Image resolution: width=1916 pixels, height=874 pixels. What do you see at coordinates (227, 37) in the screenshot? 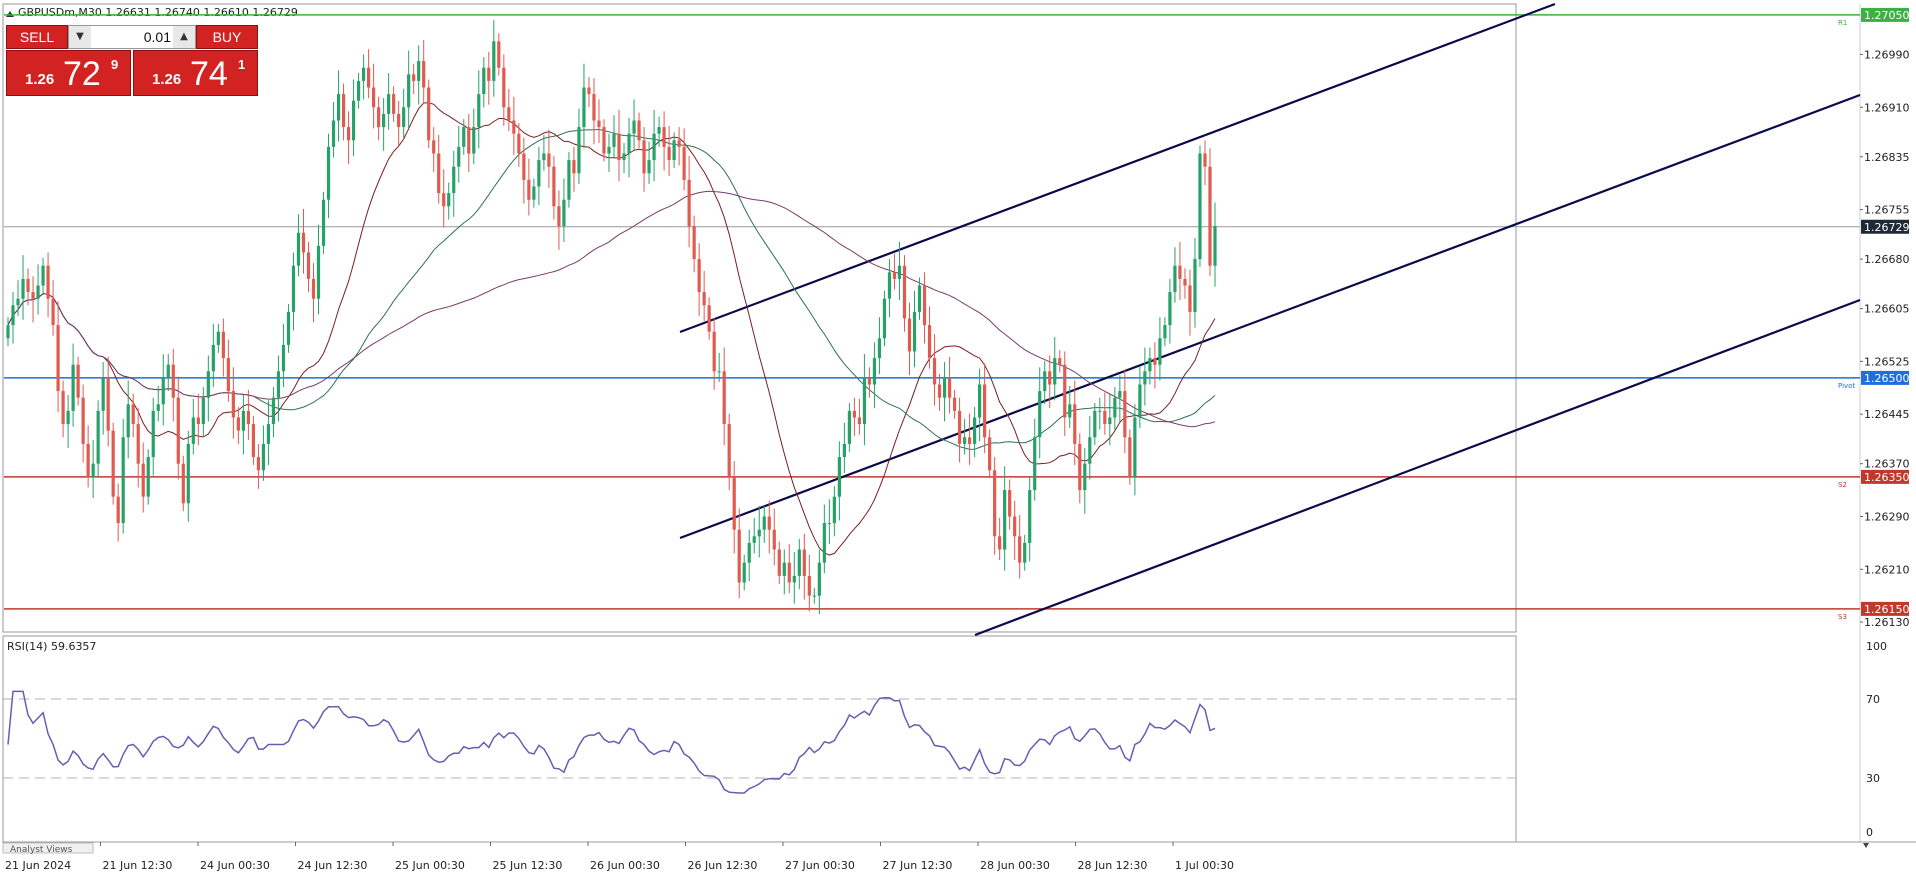
I see `buy-button: BUY` at bounding box center [227, 37].